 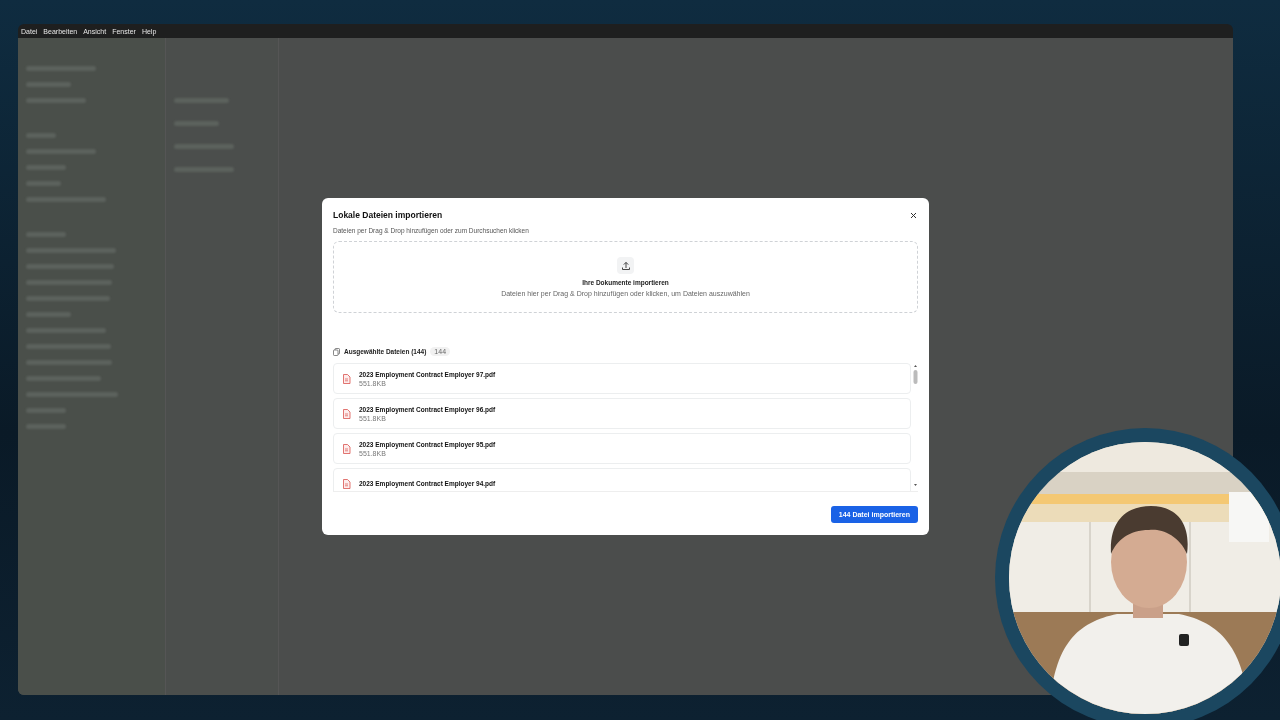 I want to click on dialog-title: Lokale Dateien importieren, so click(x=388, y=215).